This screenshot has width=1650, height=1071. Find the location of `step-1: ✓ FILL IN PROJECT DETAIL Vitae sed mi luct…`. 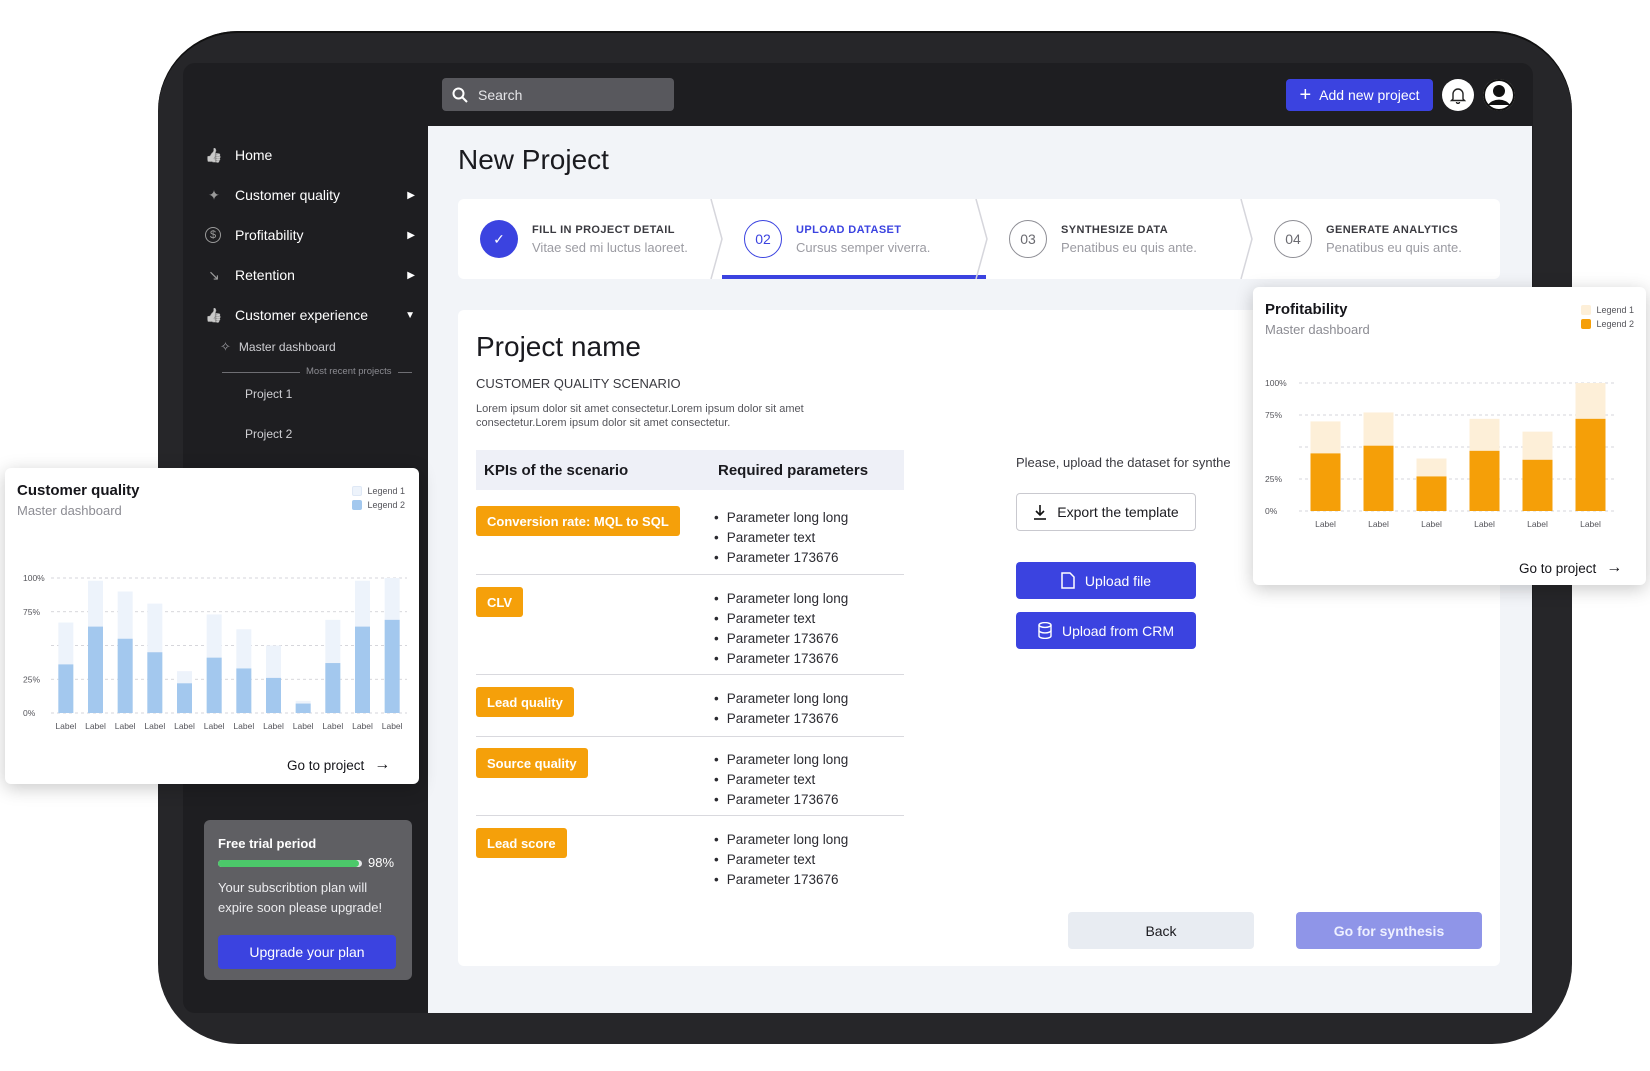

step-1: ✓ FILL IN PROJECT DETAIL Vitae sed mi luct… is located at coordinates (582, 239).